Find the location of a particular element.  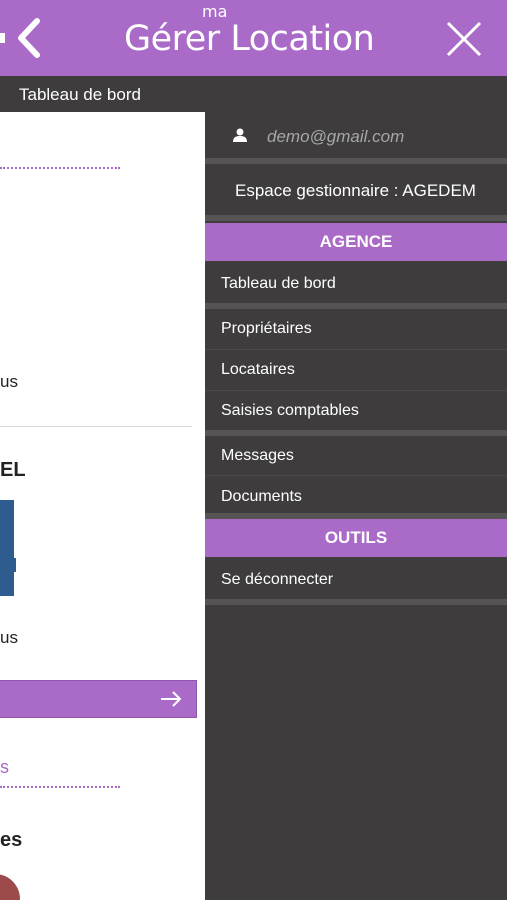

section-divider is located at coordinates (96, 426).